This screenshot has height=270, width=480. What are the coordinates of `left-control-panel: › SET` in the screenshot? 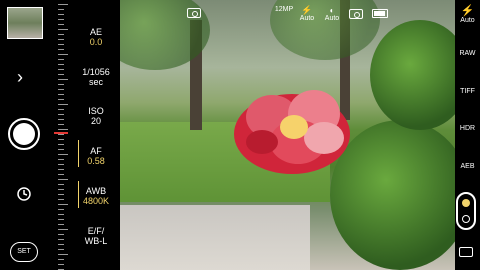 It's located at (25, 135).